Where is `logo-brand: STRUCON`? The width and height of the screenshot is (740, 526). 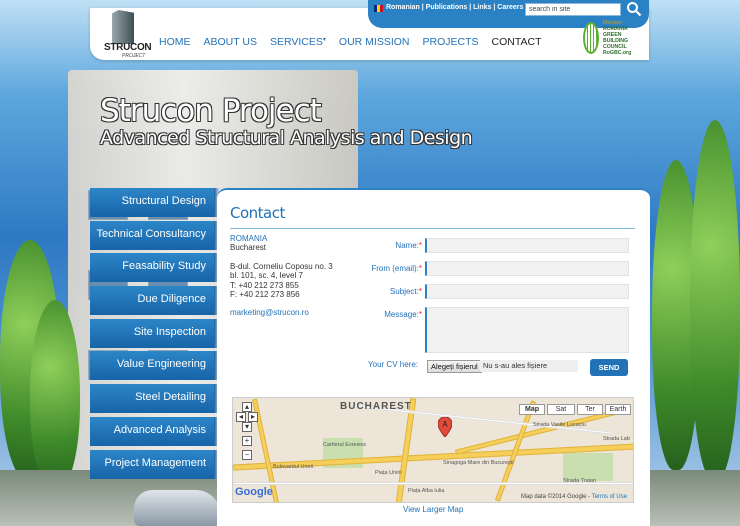 logo-brand: STRUCON is located at coordinates (128, 47).